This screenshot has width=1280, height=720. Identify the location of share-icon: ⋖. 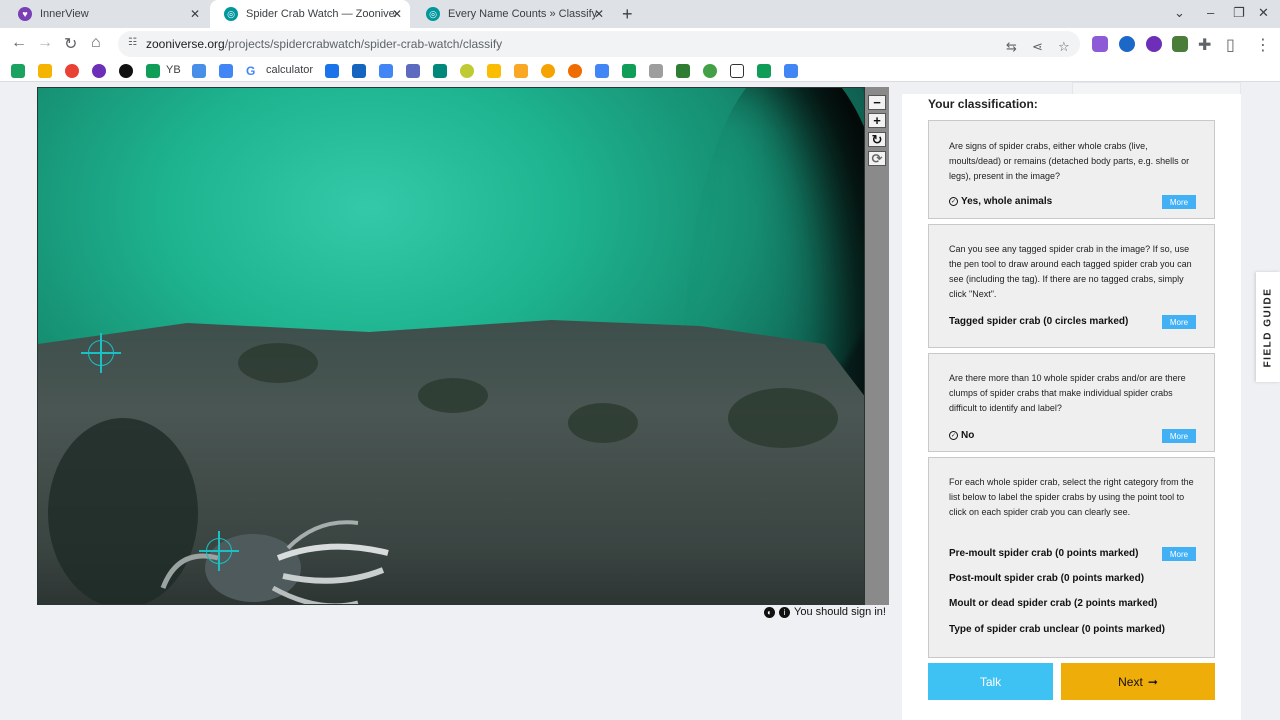
(1037, 47).